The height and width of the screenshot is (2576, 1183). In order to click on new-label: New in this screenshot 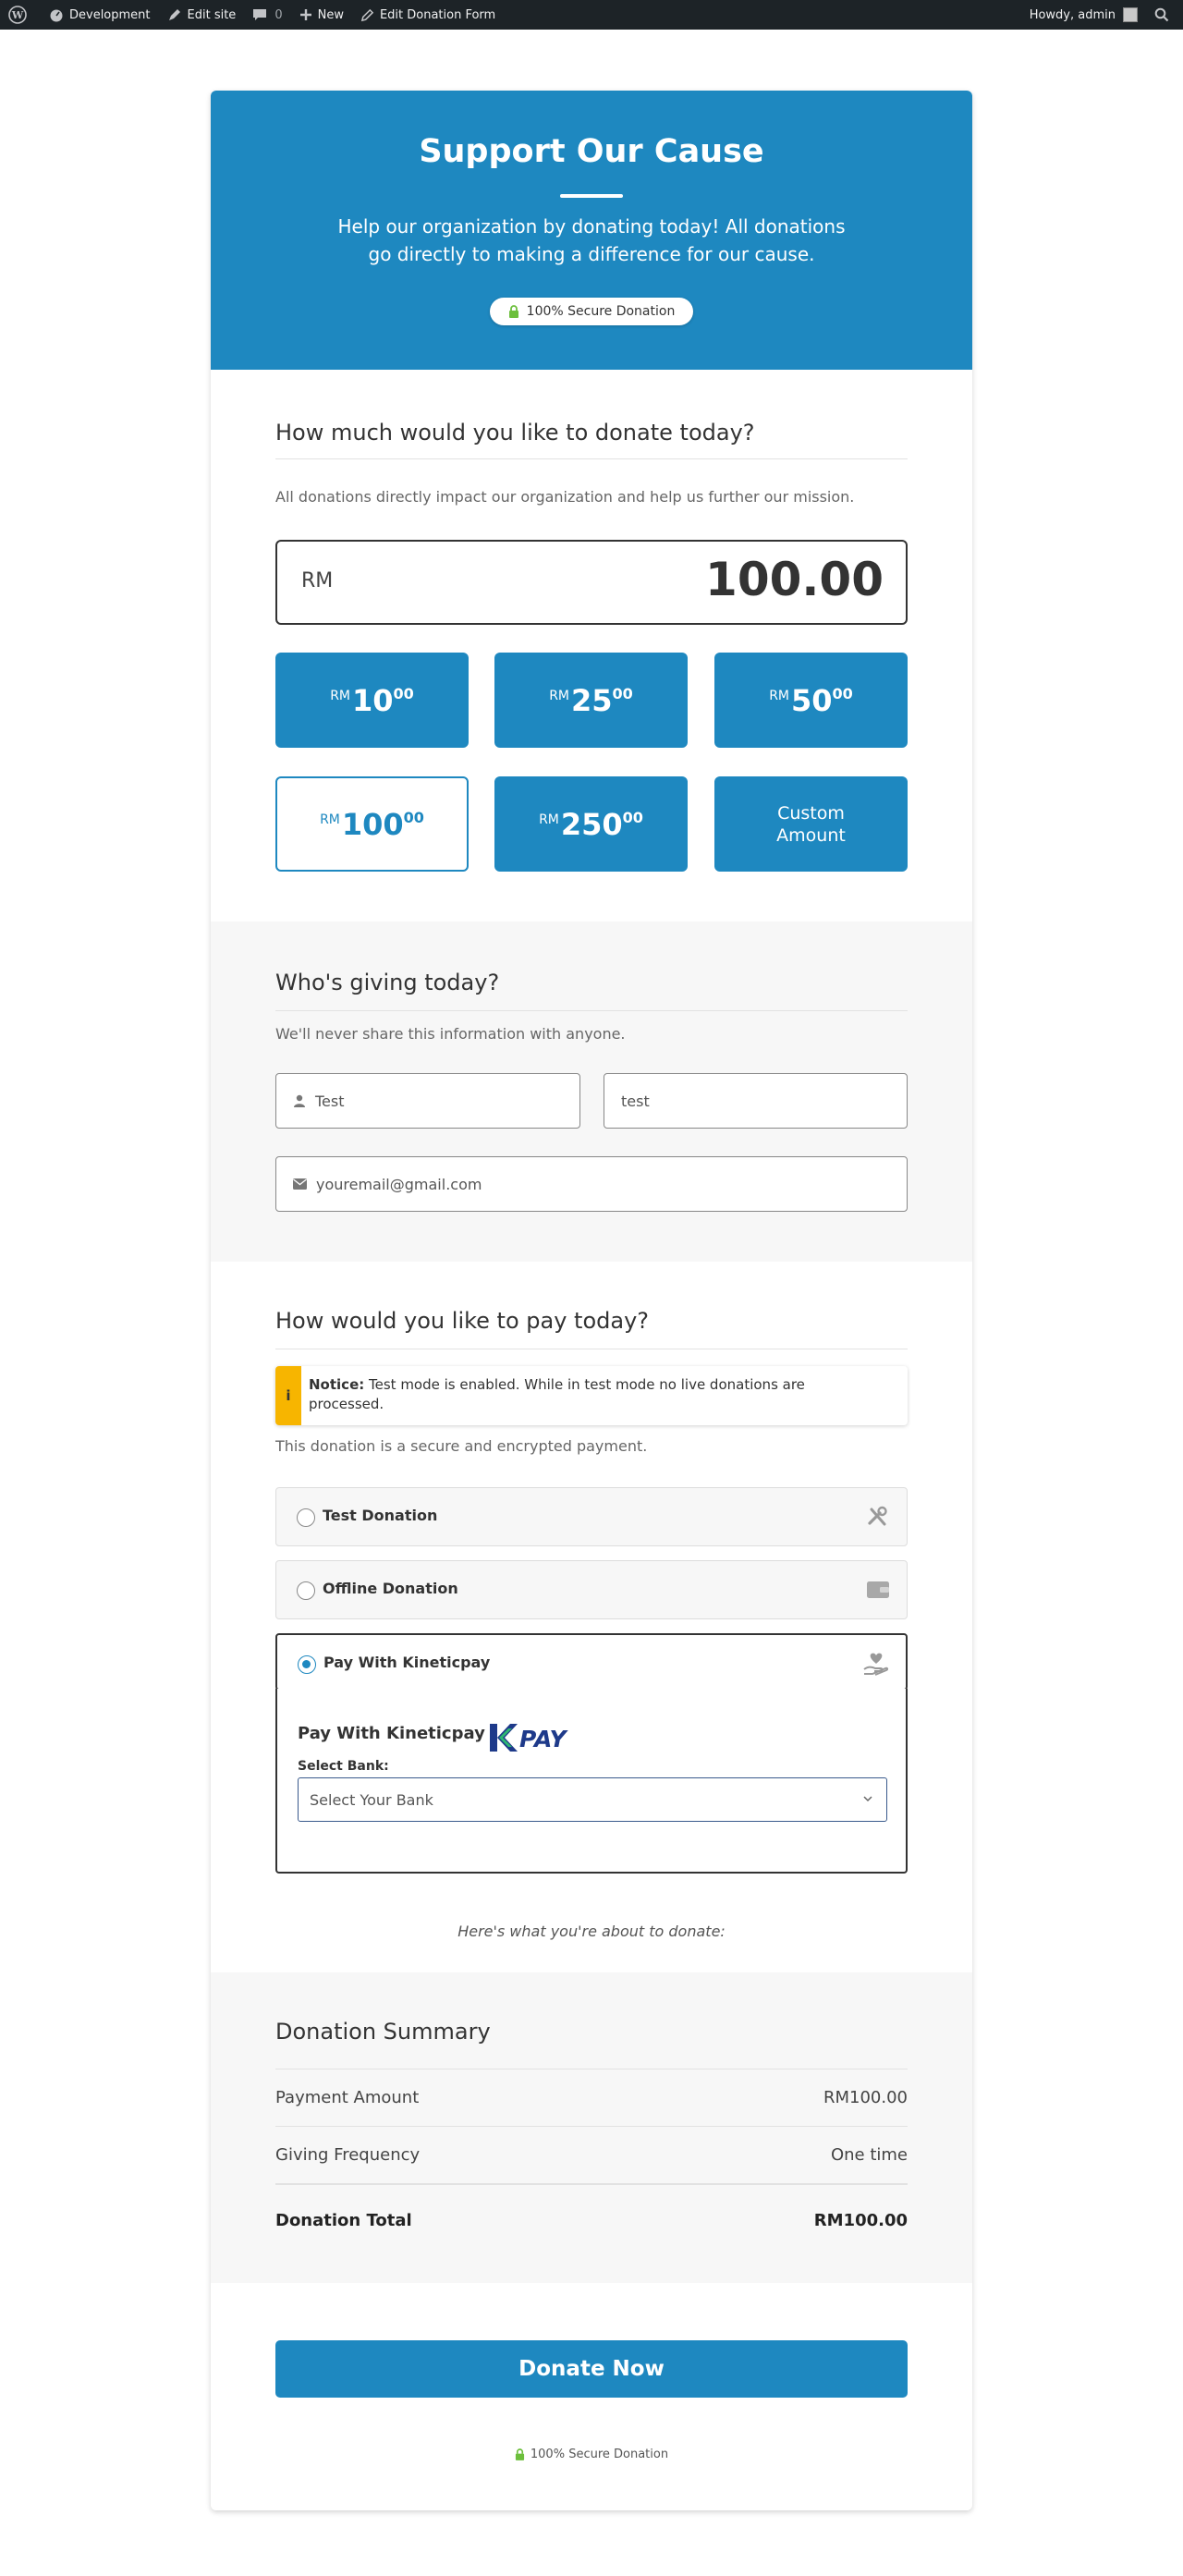, I will do `click(330, 14)`.